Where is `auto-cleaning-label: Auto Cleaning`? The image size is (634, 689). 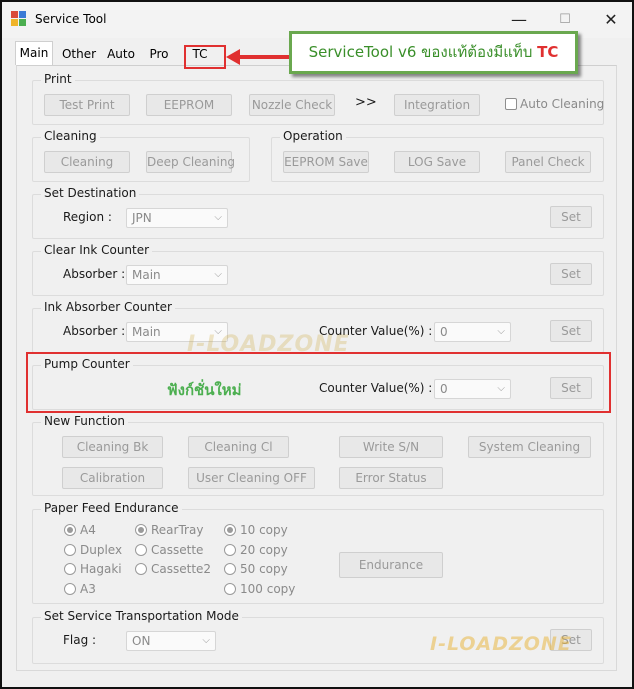
auto-cleaning-label: Auto Cleaning is located at coordinates (562, 104).